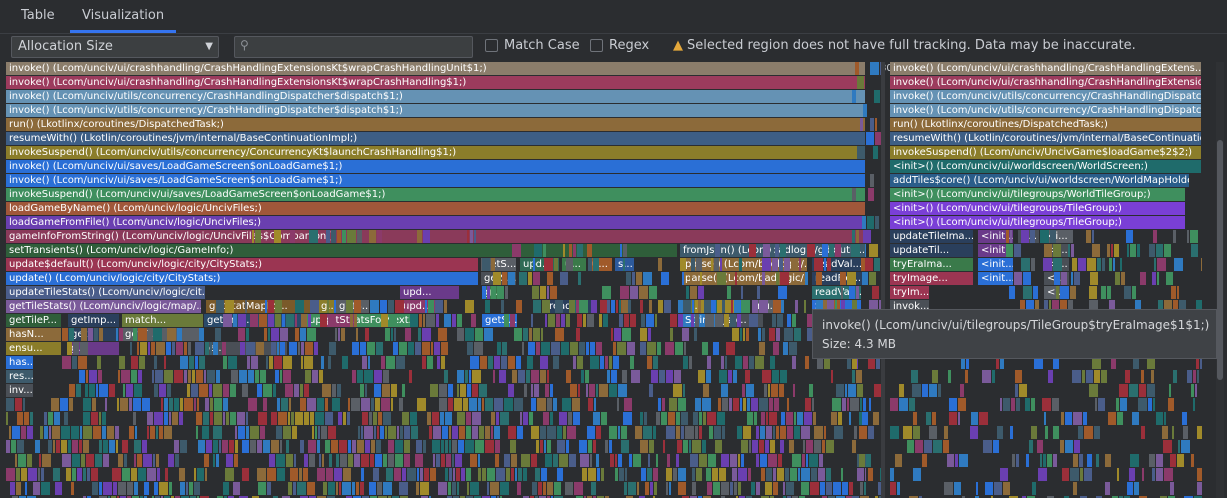  Describe the element at coordinates (123, 16) in the screenshot. I see `tab-visualization: Visualization` at that location.